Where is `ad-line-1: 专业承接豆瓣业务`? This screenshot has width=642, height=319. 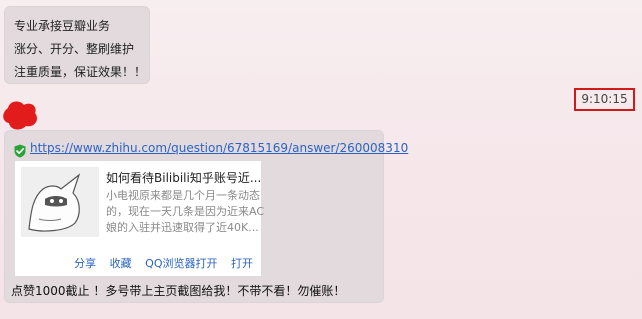
ad-line-1: 专业承接豆瓣业务 is located at coordinates (62, 26).